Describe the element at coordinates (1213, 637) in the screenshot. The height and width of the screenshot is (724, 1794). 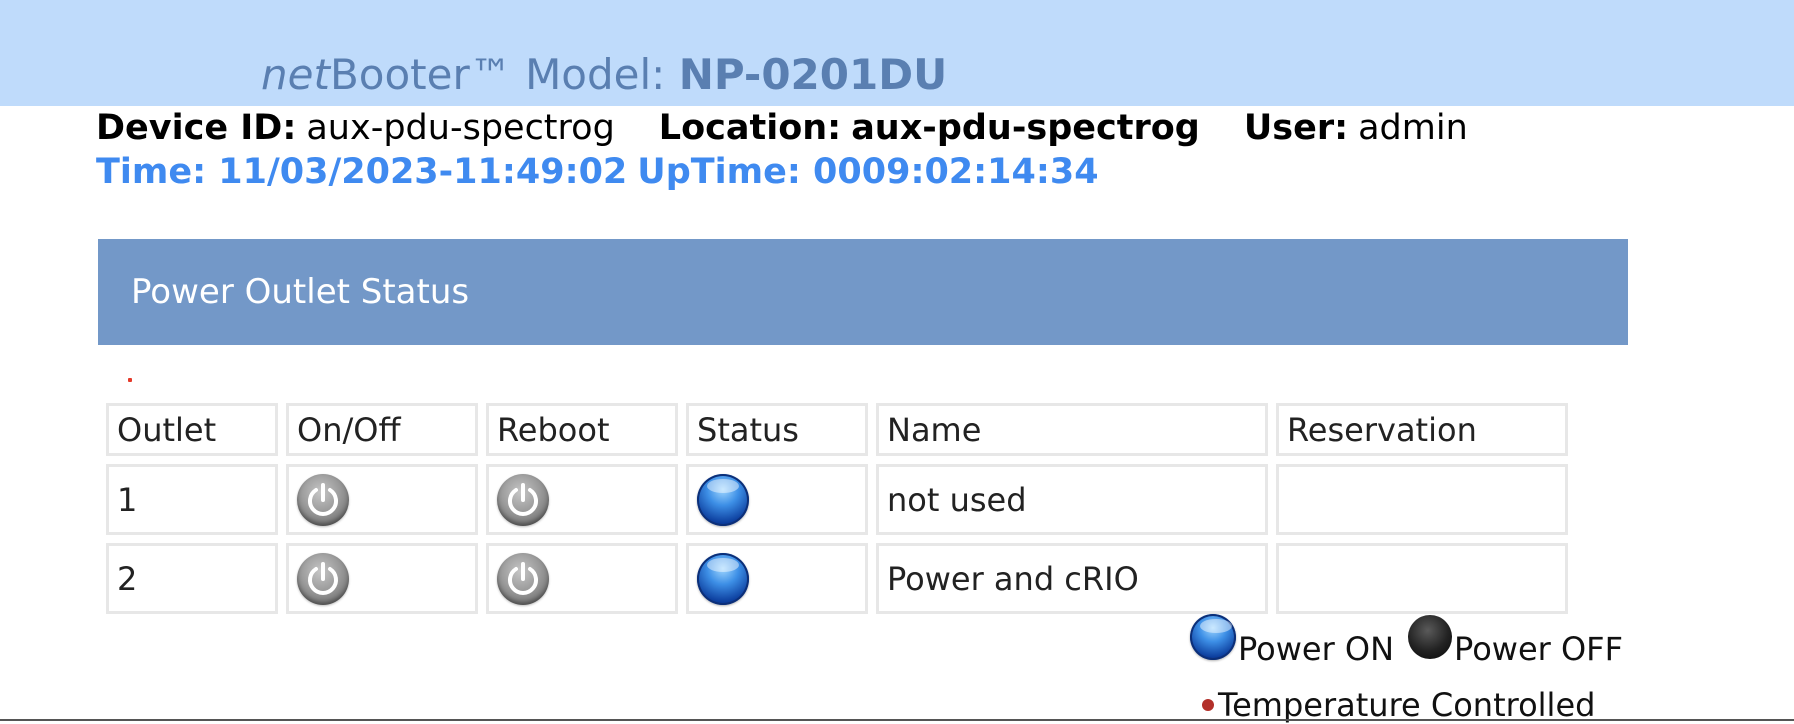
I see `legend-on-icon` at that location.